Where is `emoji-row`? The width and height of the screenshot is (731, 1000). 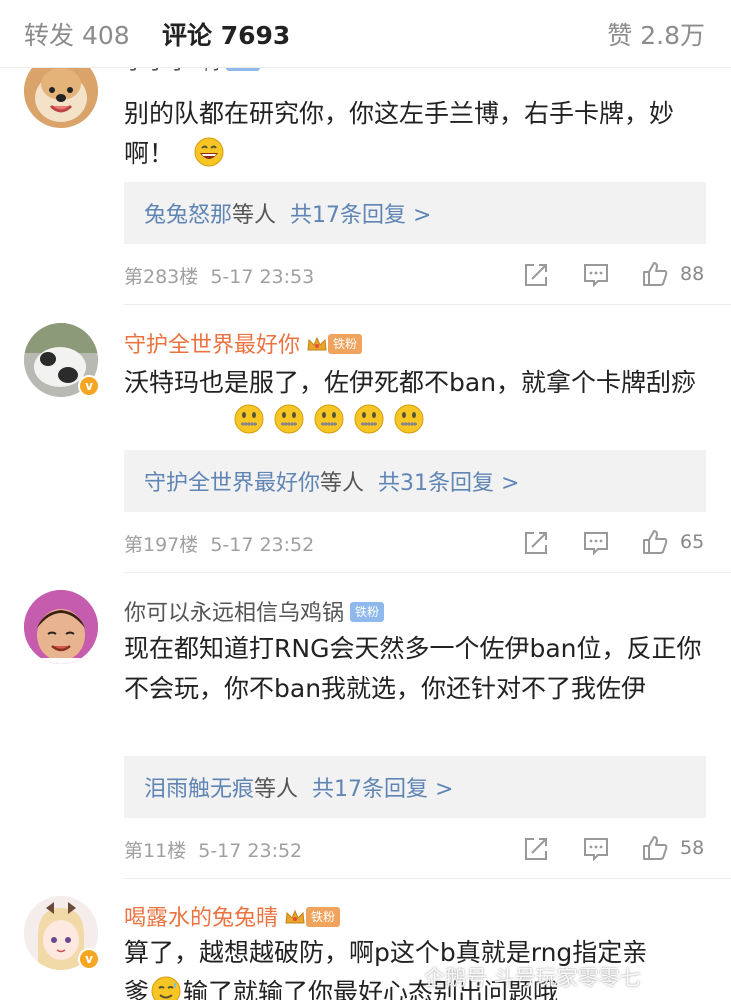
emoji-row is located at coordinates (331, 419).